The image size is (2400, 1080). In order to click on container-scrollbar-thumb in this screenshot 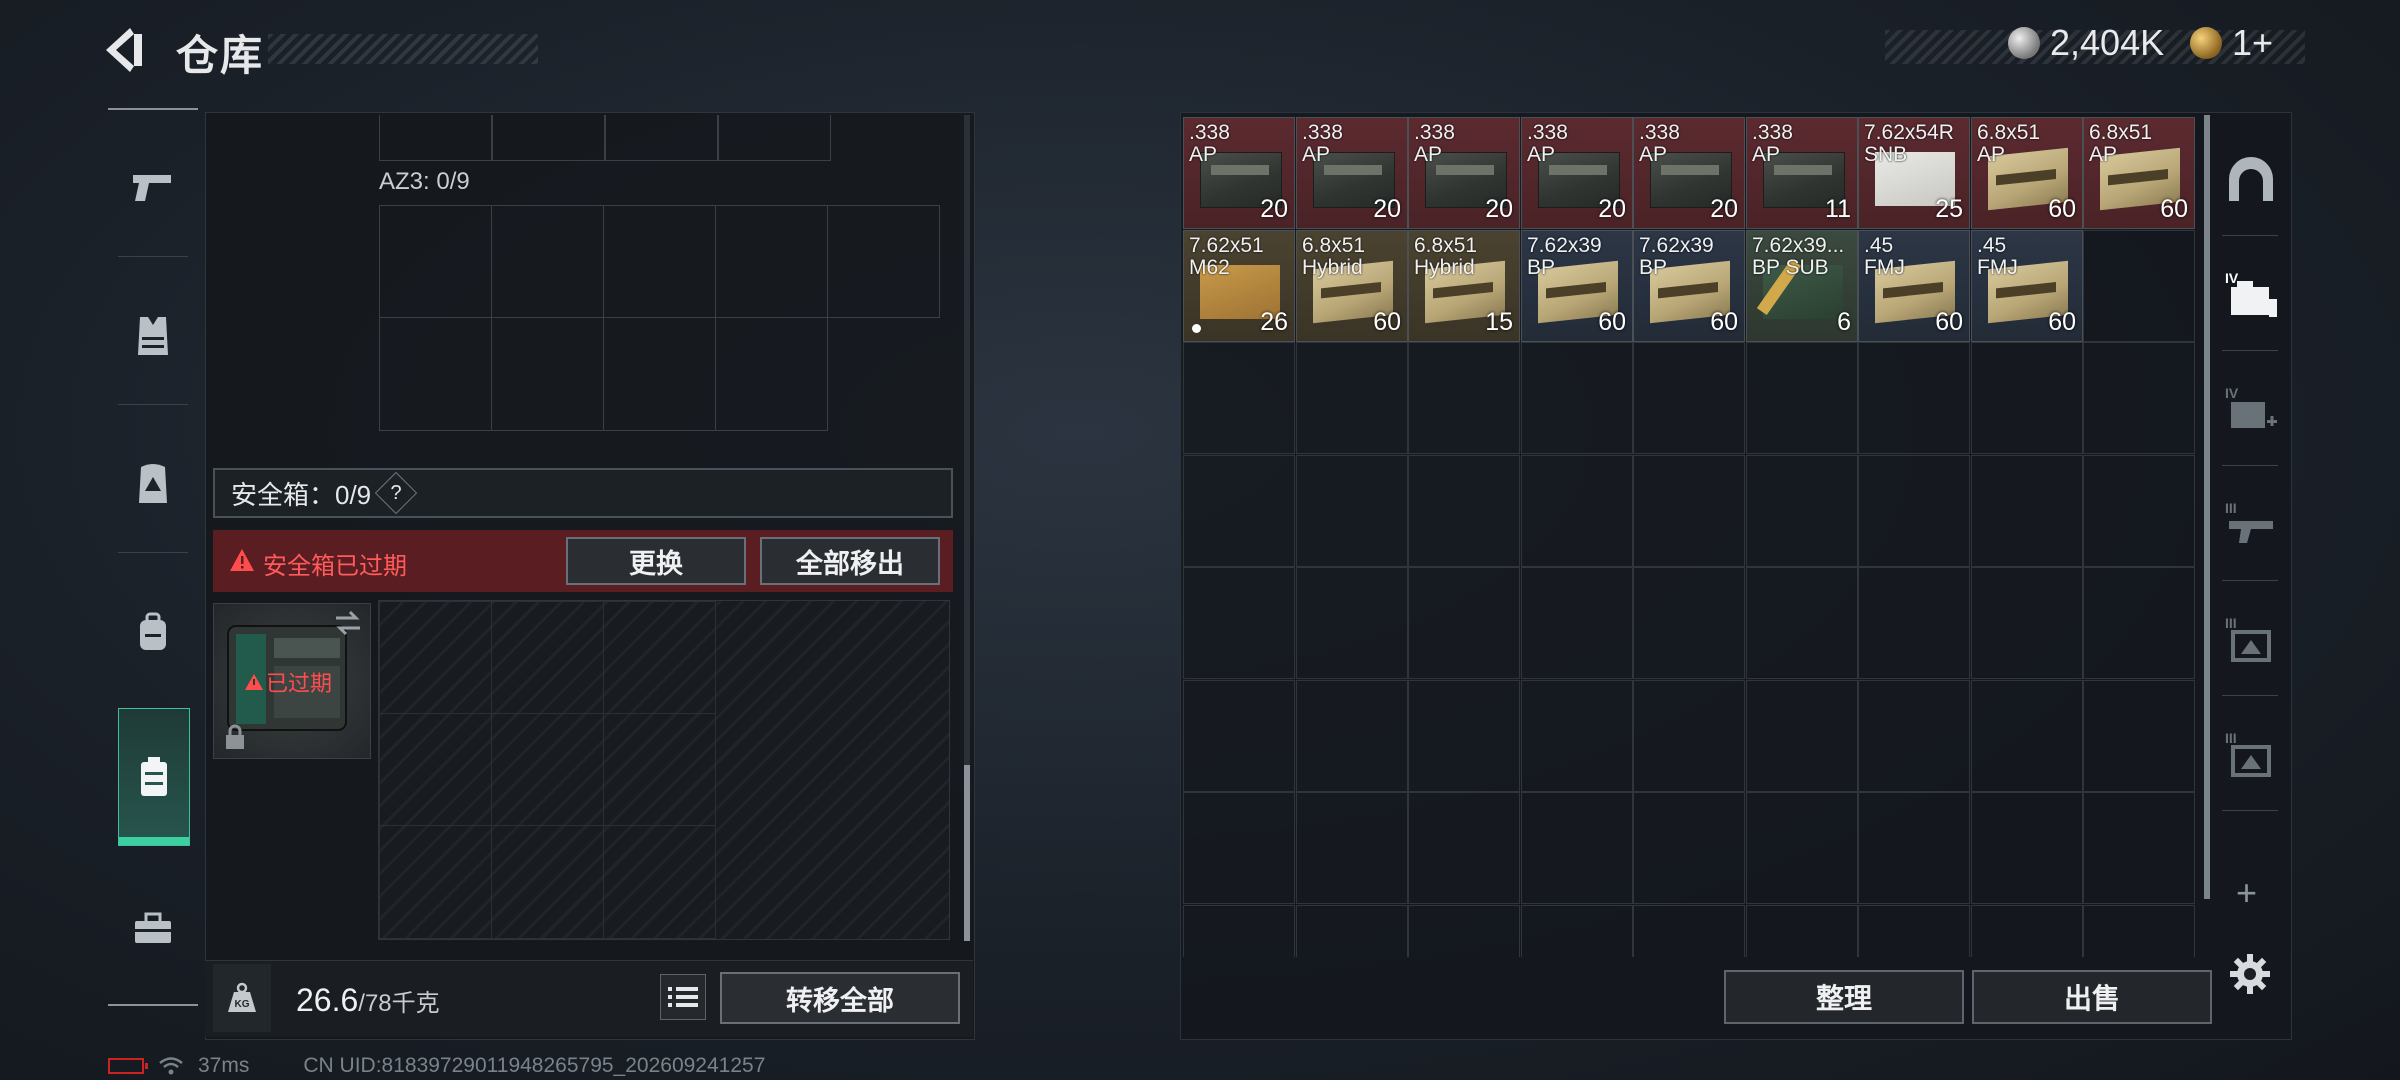, I will do `click(967, 853)`.